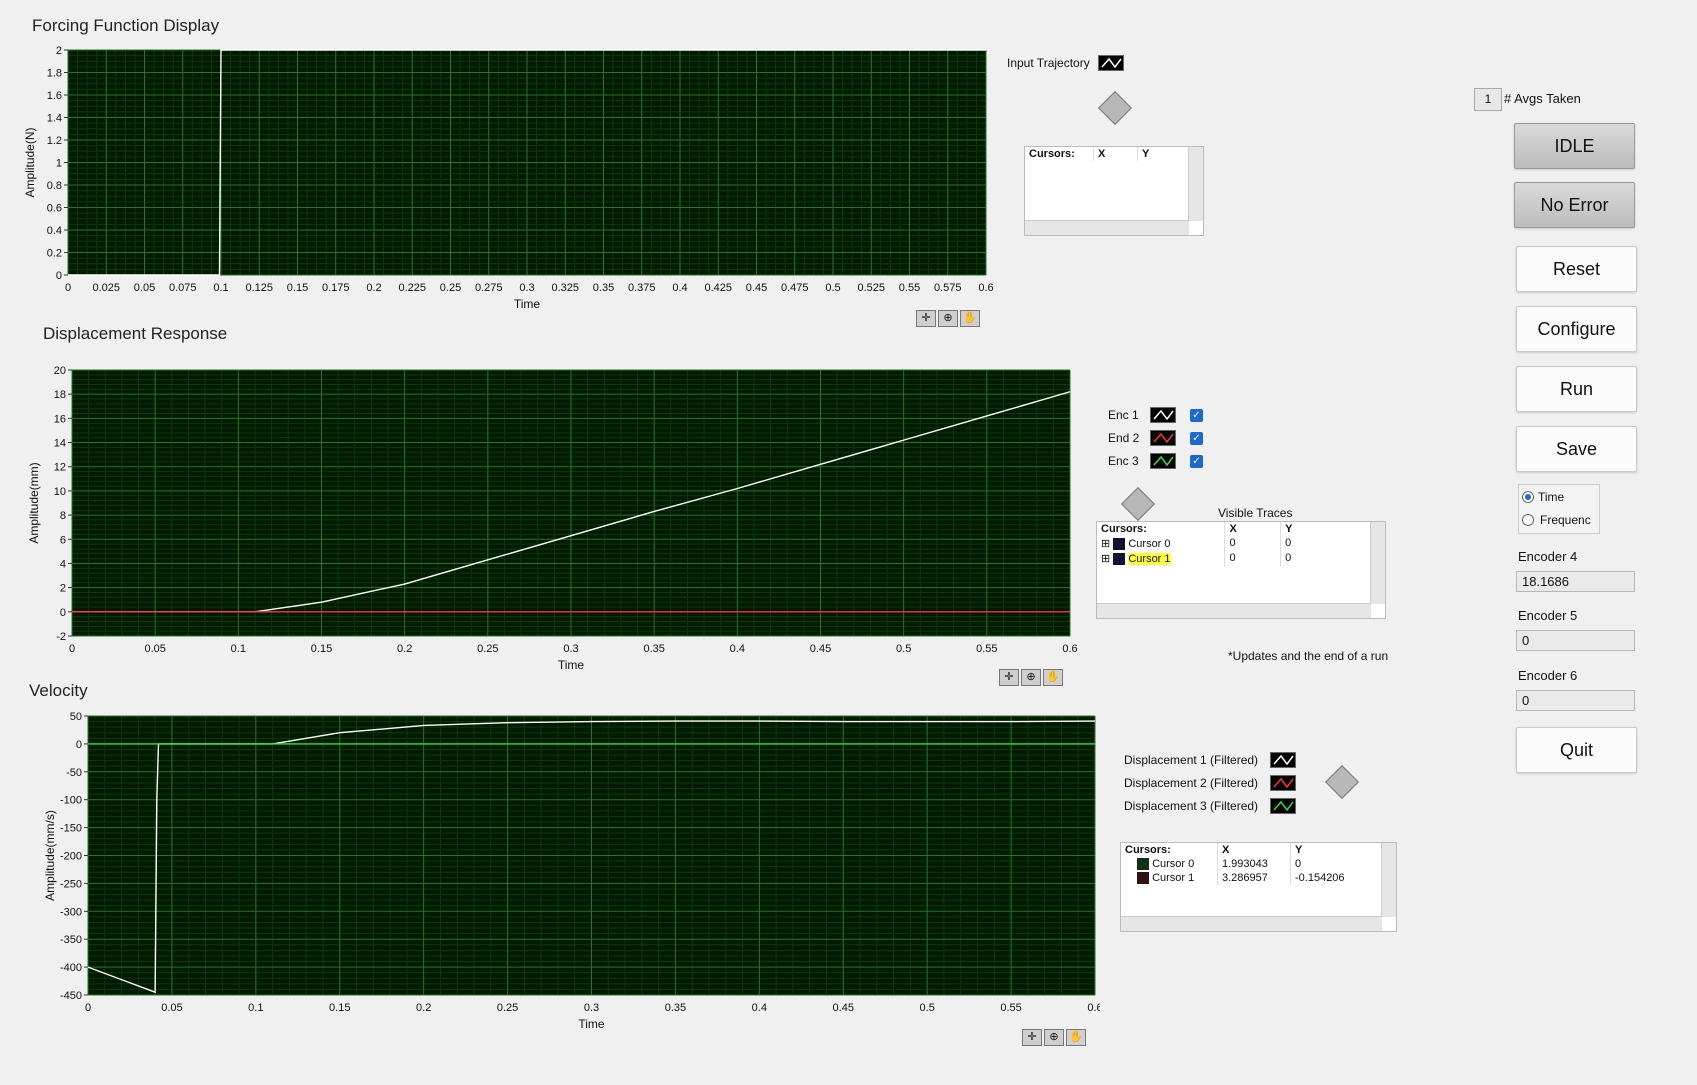 This screenshot has height=1085, width=1697. What do you see at coordinates (1254, 864) in the screenshot?
I see `cursor-x: 1.993043` at bounding box center [1254, 864].